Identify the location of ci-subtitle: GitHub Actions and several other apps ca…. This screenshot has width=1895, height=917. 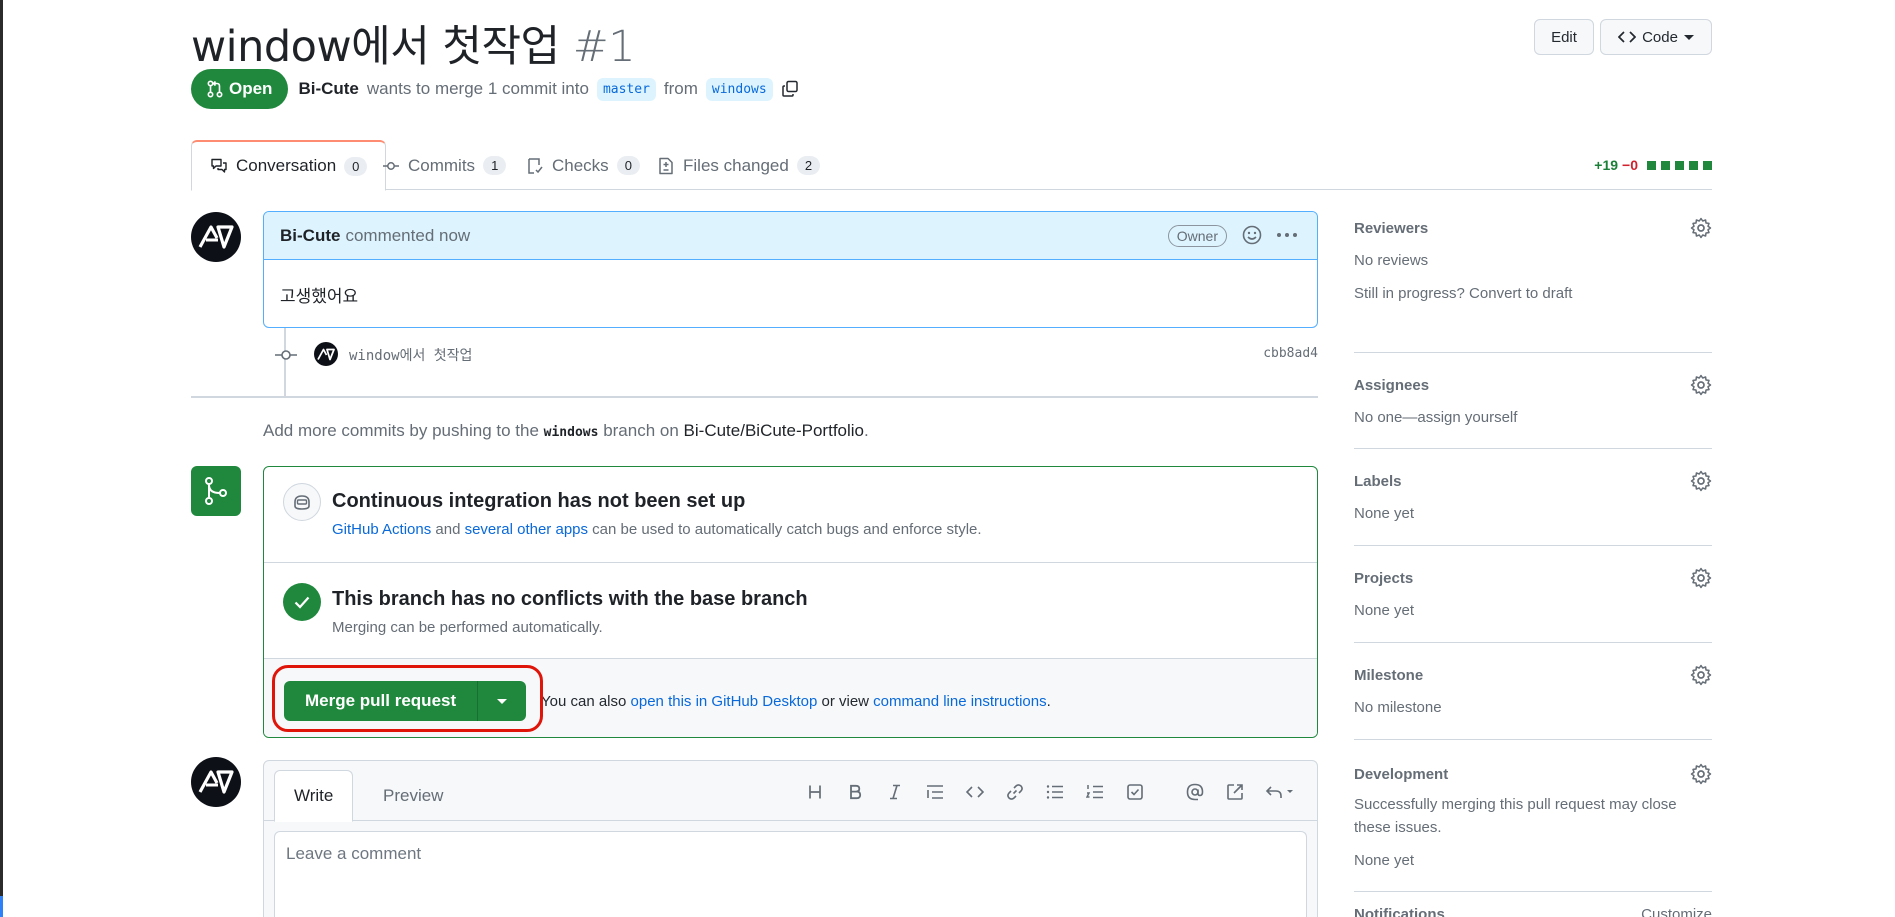
(657, 529).